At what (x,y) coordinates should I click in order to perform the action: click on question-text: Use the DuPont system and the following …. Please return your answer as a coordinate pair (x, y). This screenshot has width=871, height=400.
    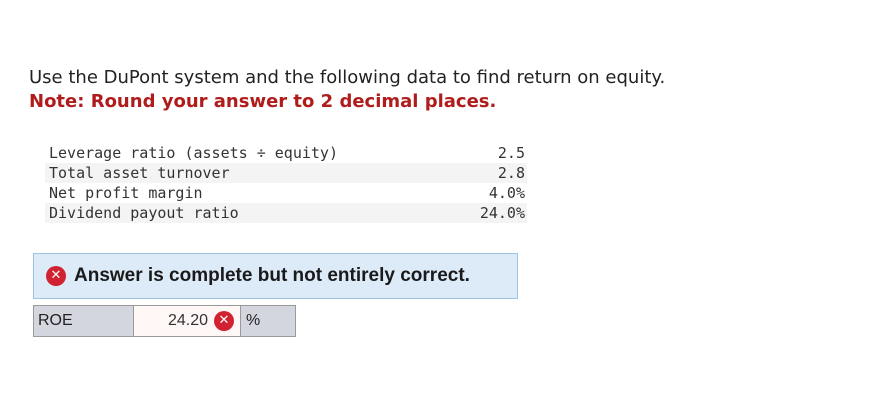
    Looking at the image, I should click on (347, 77).